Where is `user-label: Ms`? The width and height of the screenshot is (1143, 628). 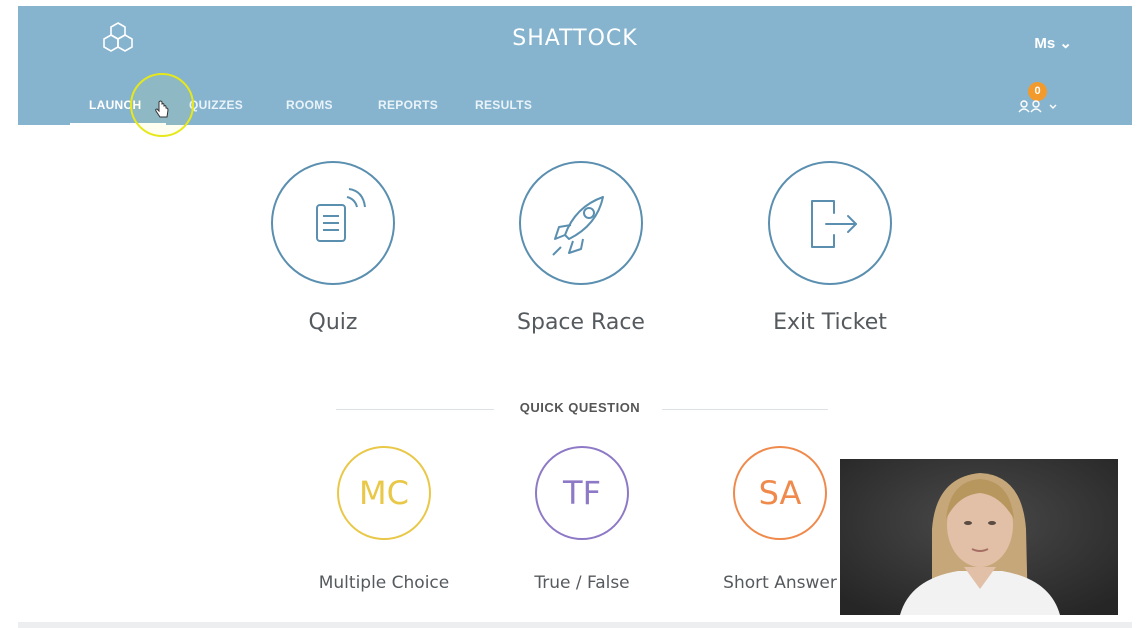 user-label: Ms is located at coordinates (1045, 43).